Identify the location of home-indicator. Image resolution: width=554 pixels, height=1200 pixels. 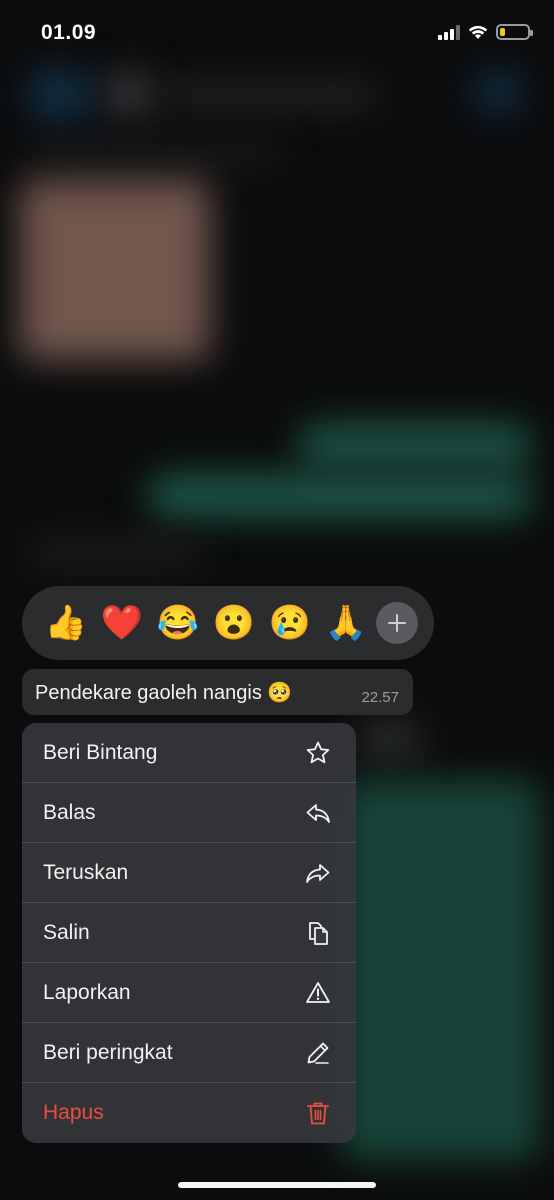
(277, 1185).